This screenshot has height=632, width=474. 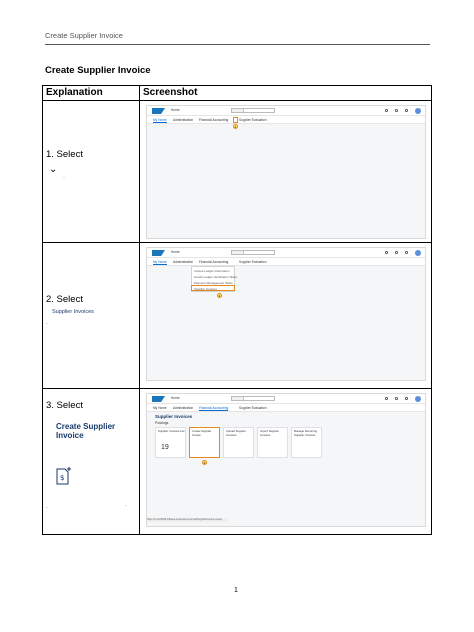 I want to click on tile-create-supplier-invoice: Create Supplier Invoice, so click(x=204, y=442).